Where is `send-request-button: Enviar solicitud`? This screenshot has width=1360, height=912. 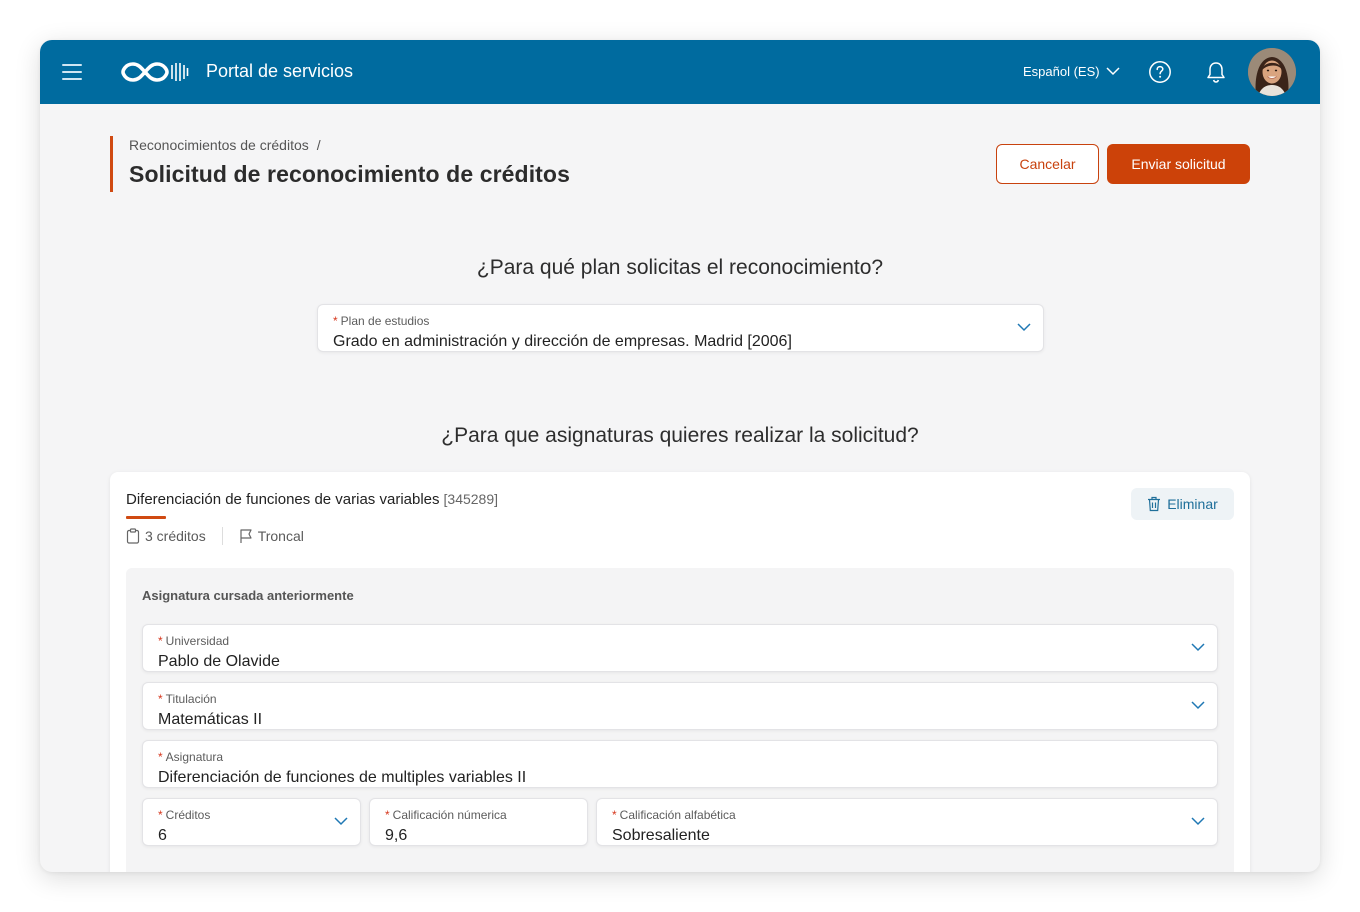 send-request-button: Enviar solicitud is located at coordinates (1178, 164).